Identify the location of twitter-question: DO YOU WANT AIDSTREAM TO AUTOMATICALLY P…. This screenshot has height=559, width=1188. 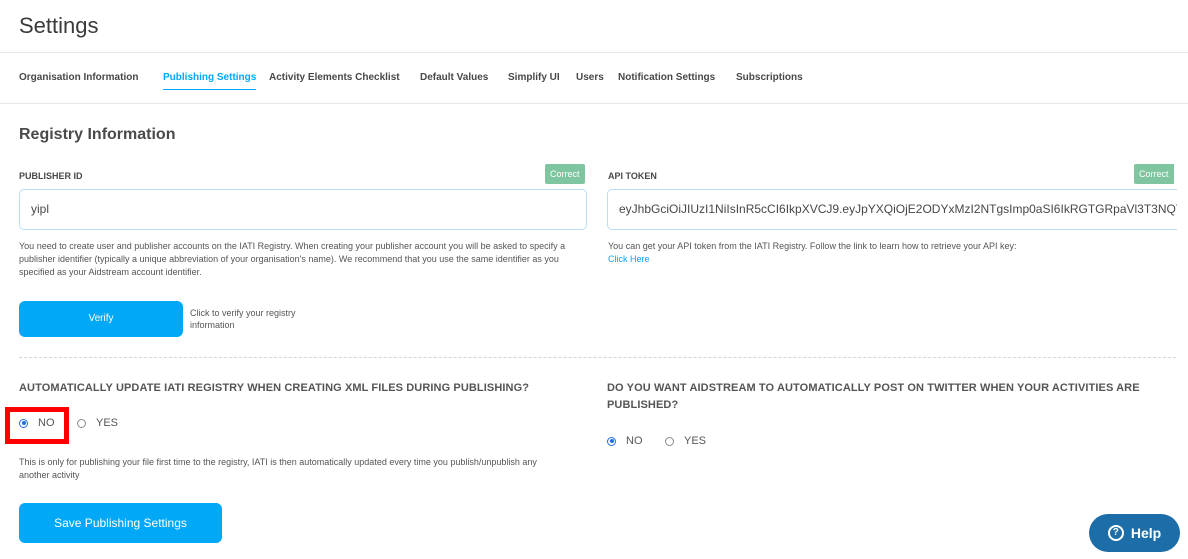
(873, 396).